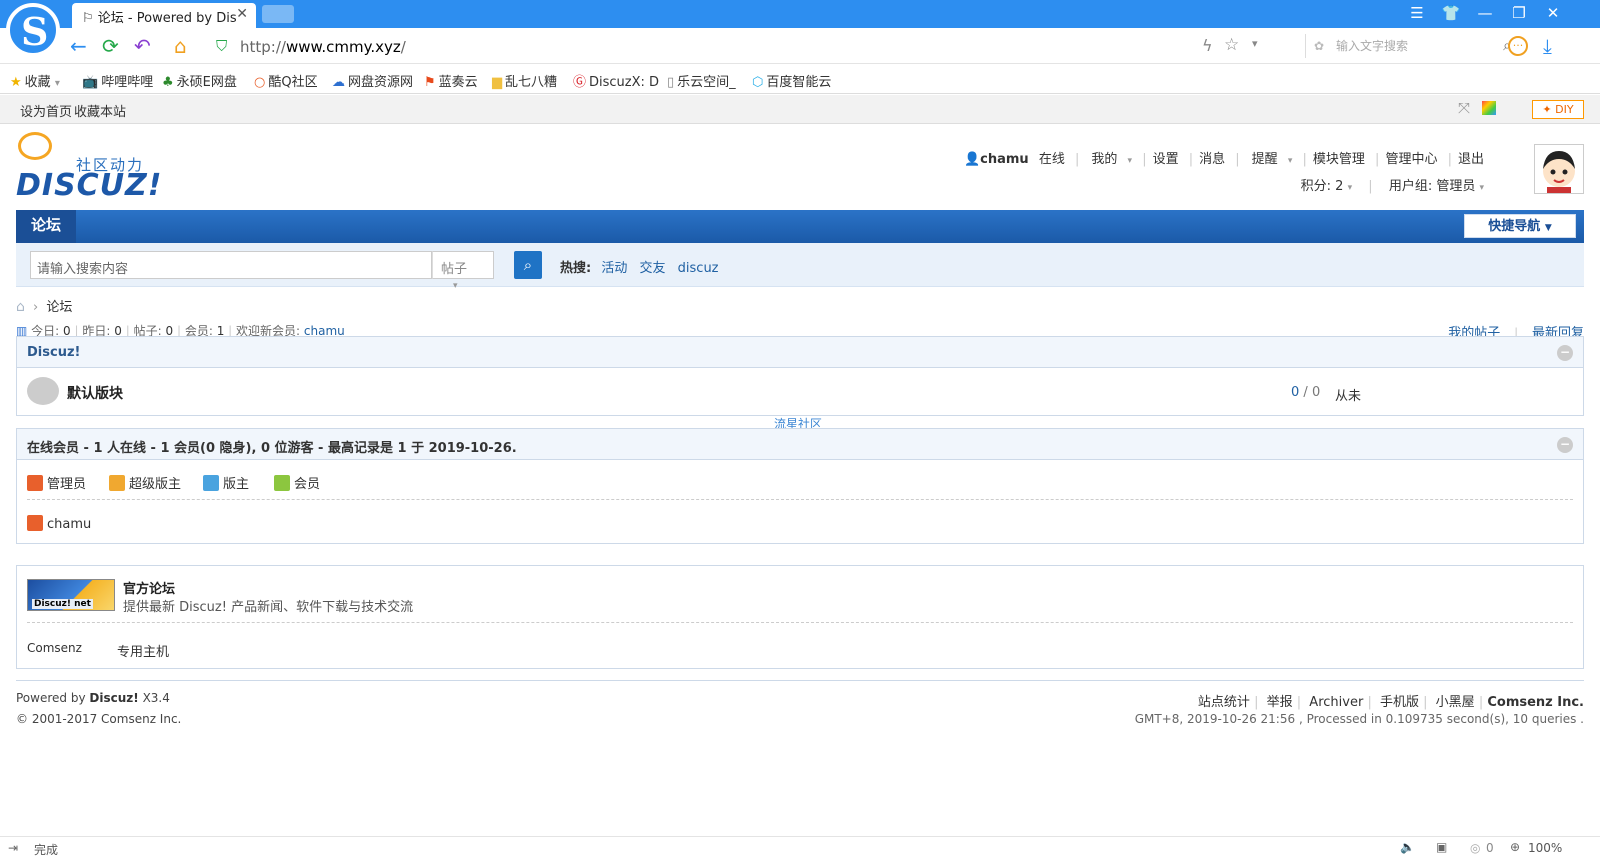 The image size is (1600, 860). What do you see at coordinates (1553, 13) in the screenshot?
I see `close-window-icon: ✕` at bounding box center [1553, 13].